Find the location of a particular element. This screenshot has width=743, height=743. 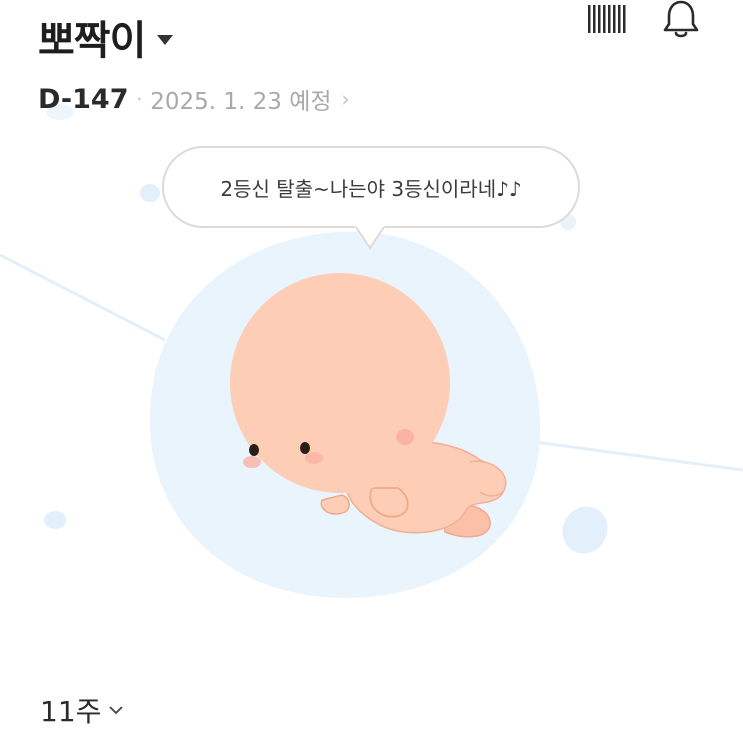

barcode-icon is located at coordinates (607, 19).